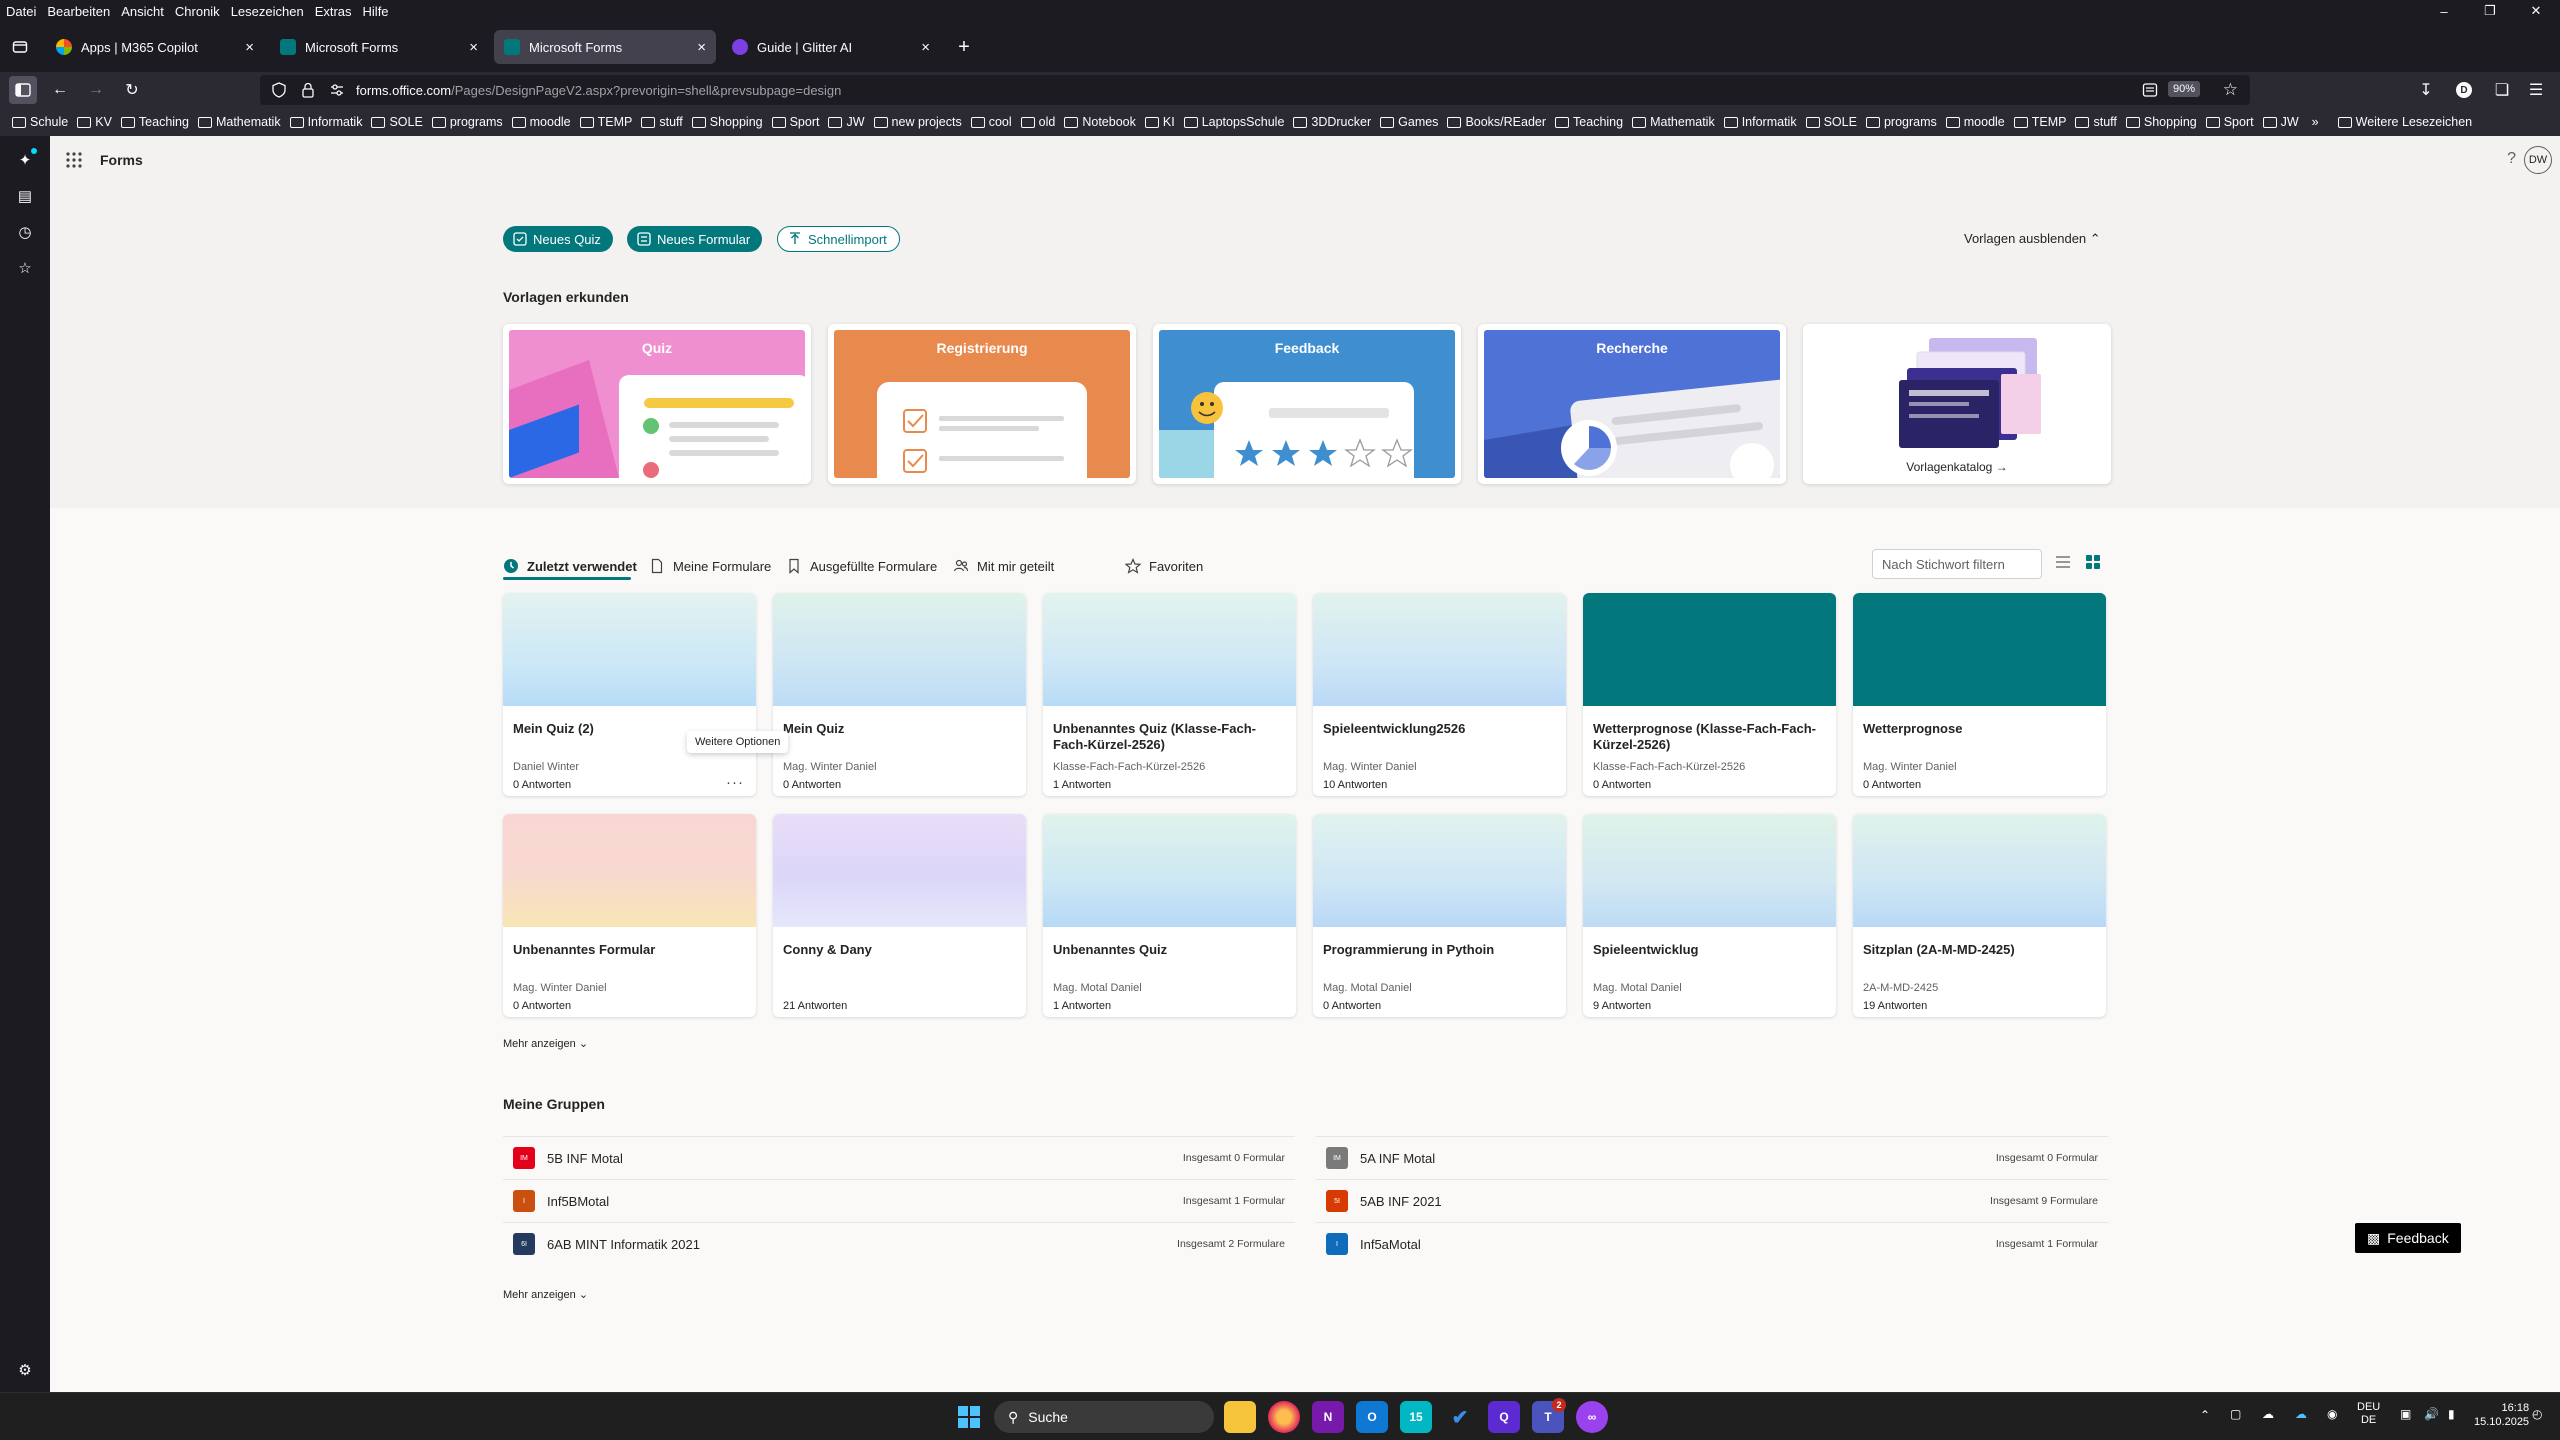  I want to click on ai-chatbot-icon: ✦, so click(25, 160).